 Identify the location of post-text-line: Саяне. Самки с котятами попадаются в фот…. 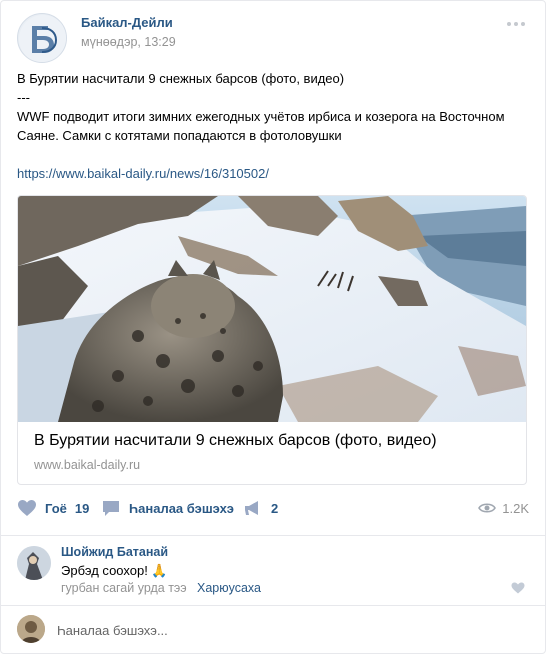
(179, 135).